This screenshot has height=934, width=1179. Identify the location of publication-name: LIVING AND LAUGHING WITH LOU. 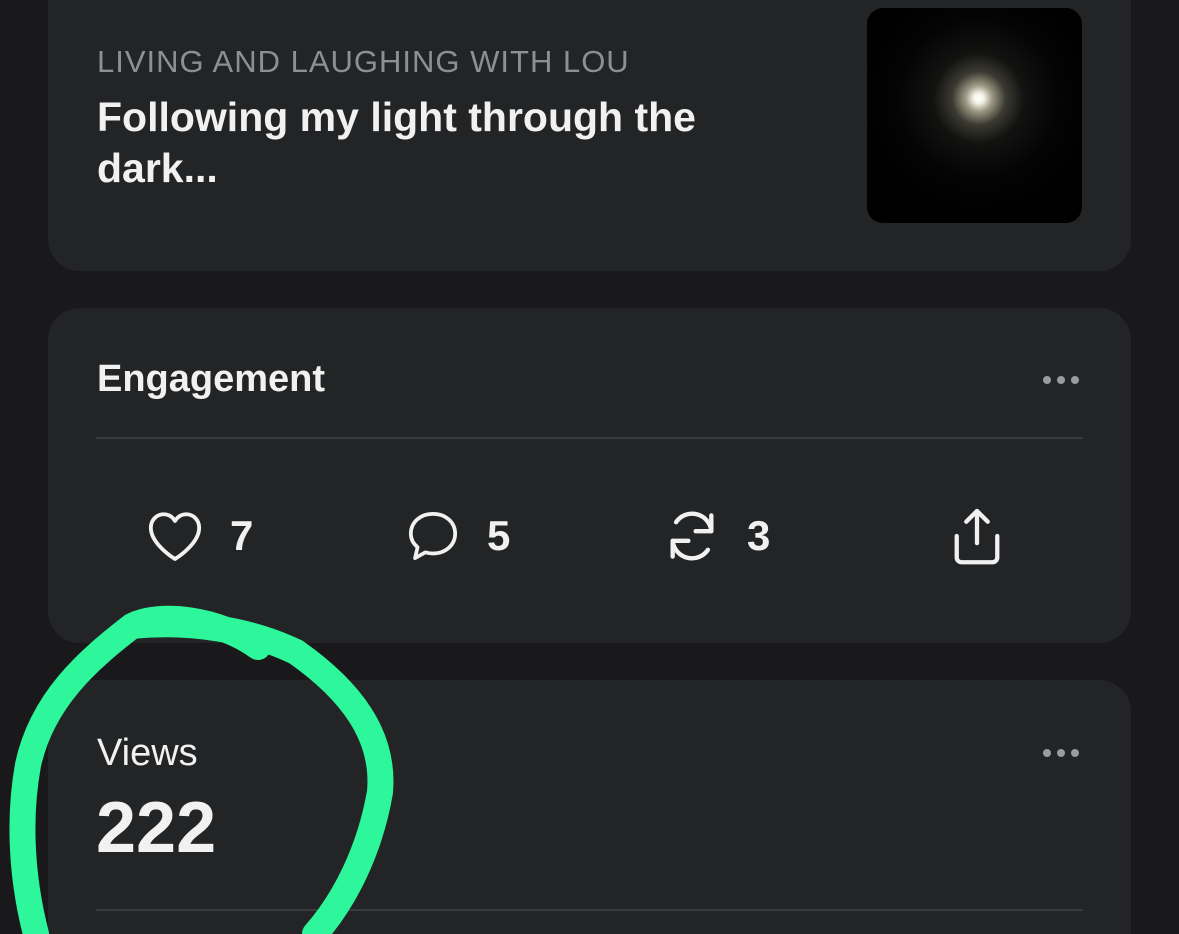
(363, 61).